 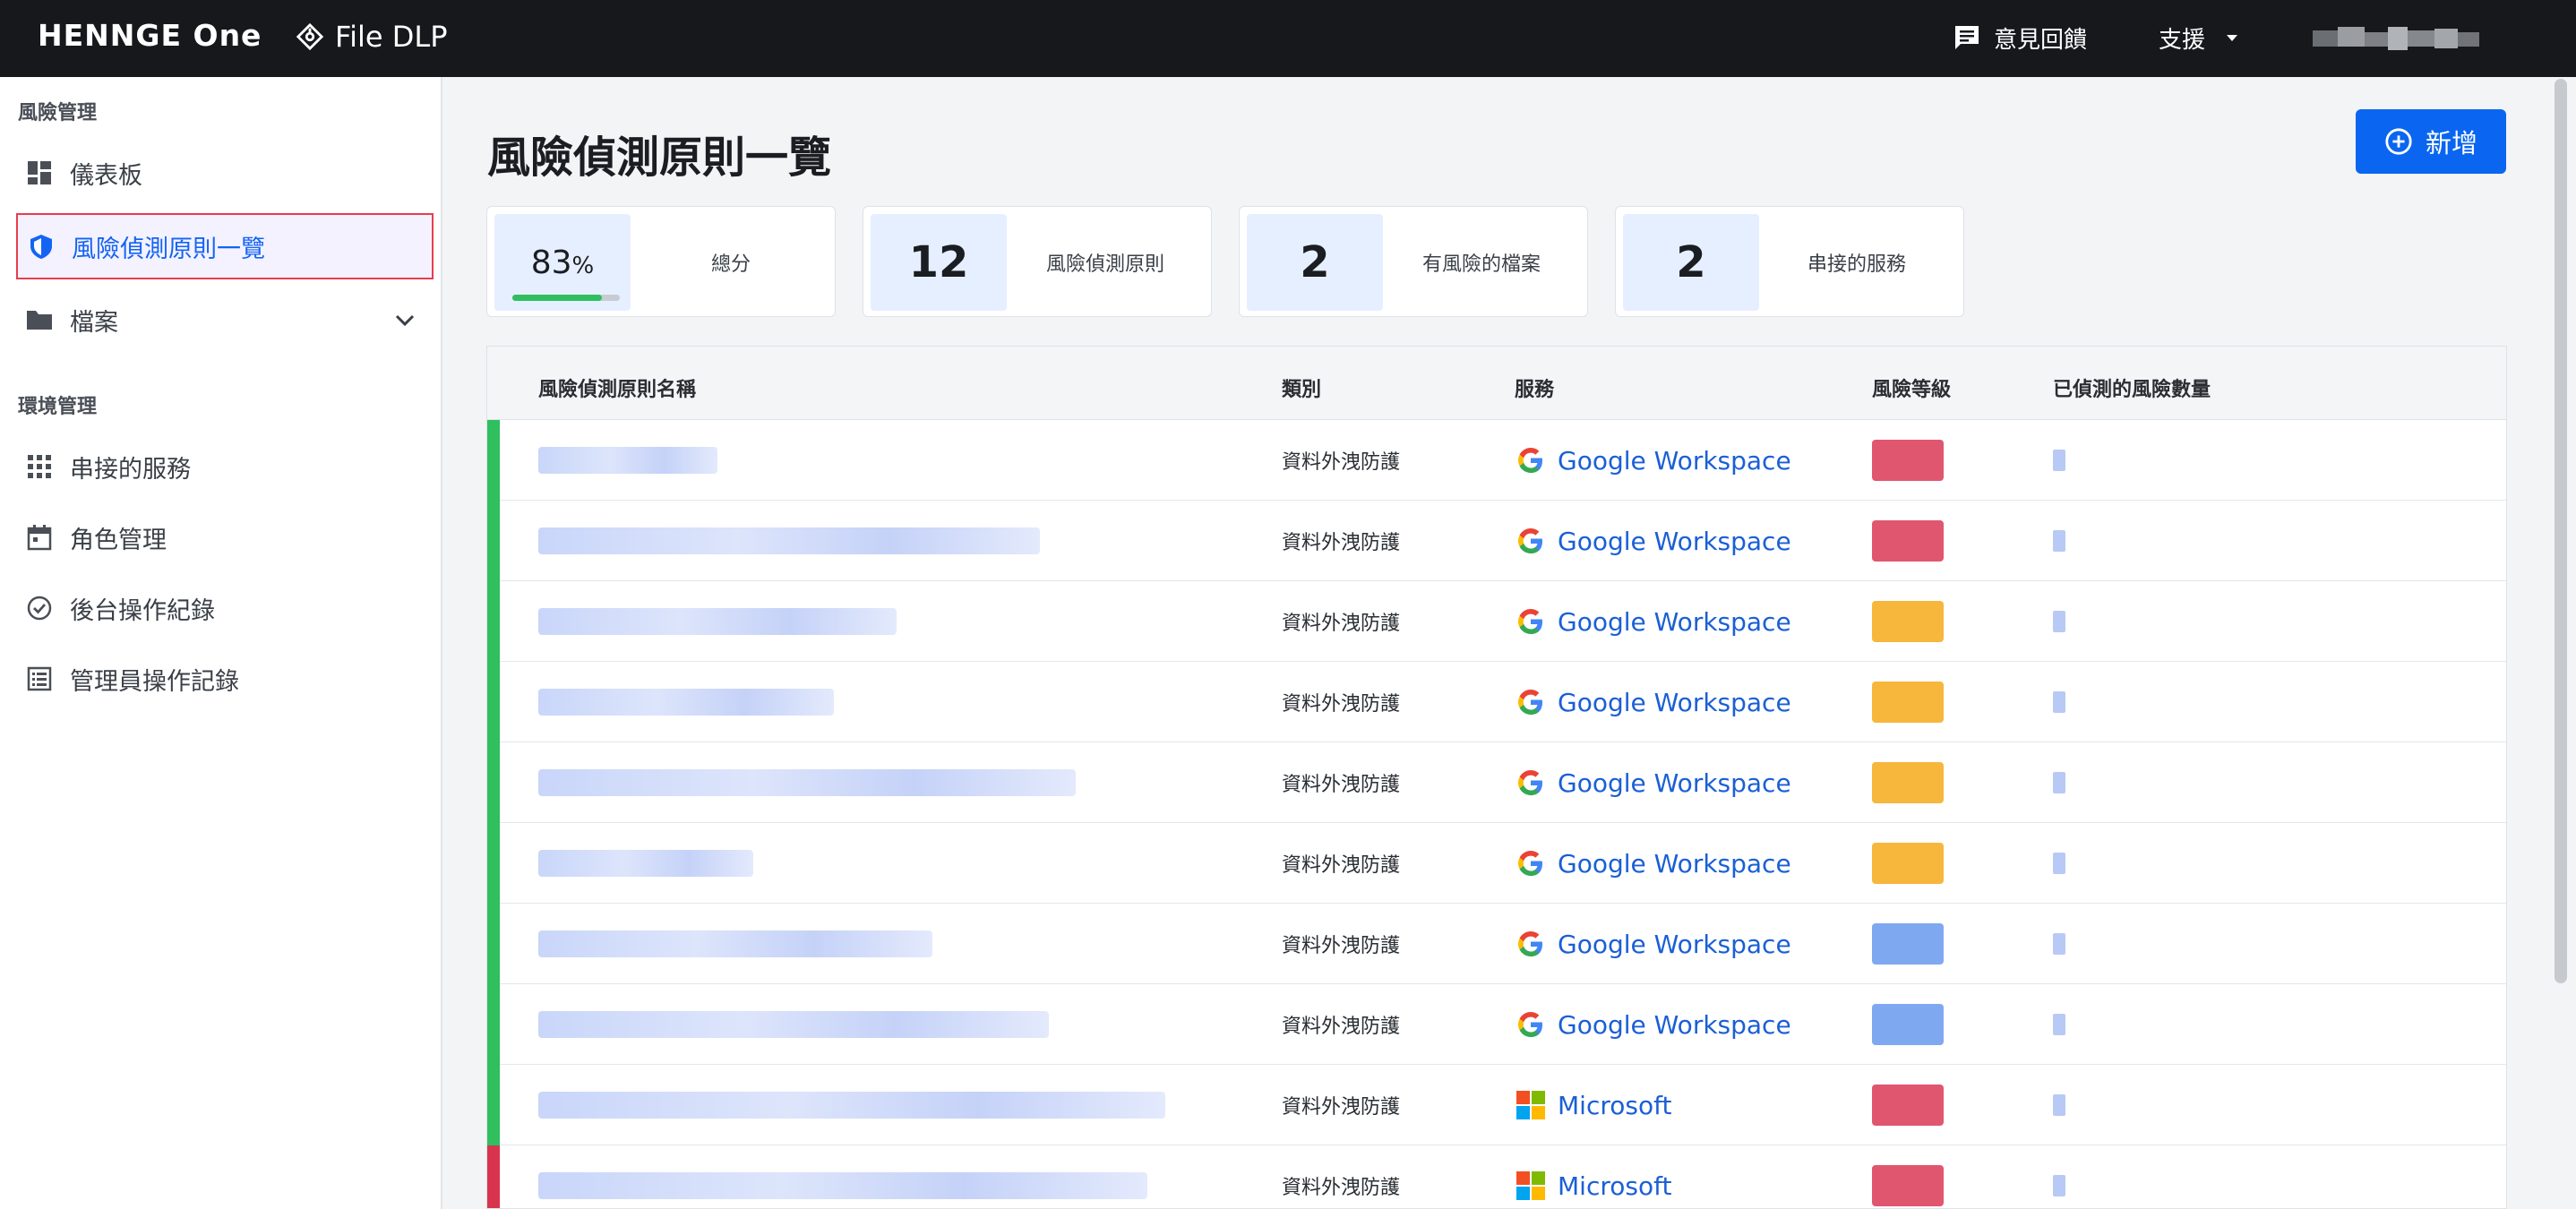 What do you see at coordinates (1911, 388) in the screenshot?
I see `column-header-risk-level: 風險等級` at bounding box center [1911, 388].